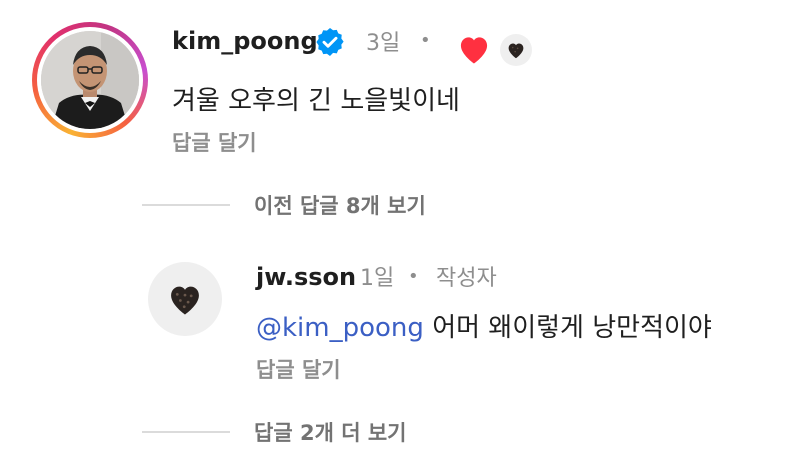 This screenshot has width=796, height=454. I want to click on reply-avatar, so click(185, 299).